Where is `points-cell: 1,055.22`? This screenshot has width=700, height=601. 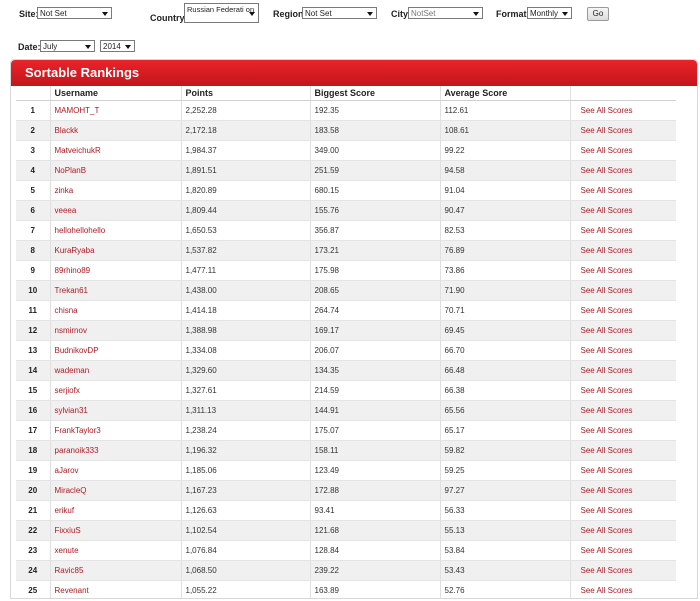 points-cell: 1,055.22 is located at coordinates (245, 589).